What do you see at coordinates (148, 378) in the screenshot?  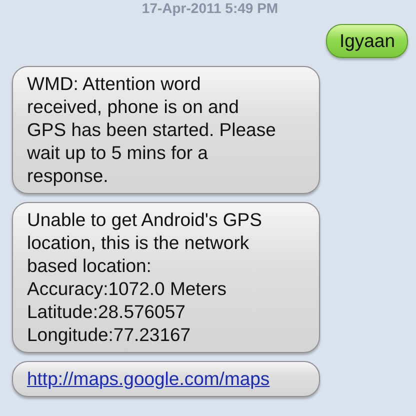 I see `link: http://maps.google.com/maps` at bounding box center [148, 378].